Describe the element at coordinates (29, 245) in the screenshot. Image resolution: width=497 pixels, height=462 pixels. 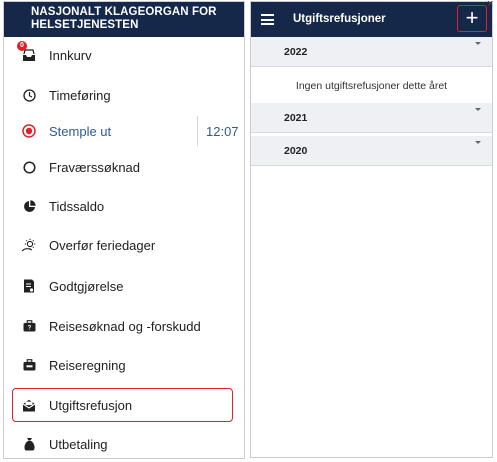
I see `sun-icon` at that location.